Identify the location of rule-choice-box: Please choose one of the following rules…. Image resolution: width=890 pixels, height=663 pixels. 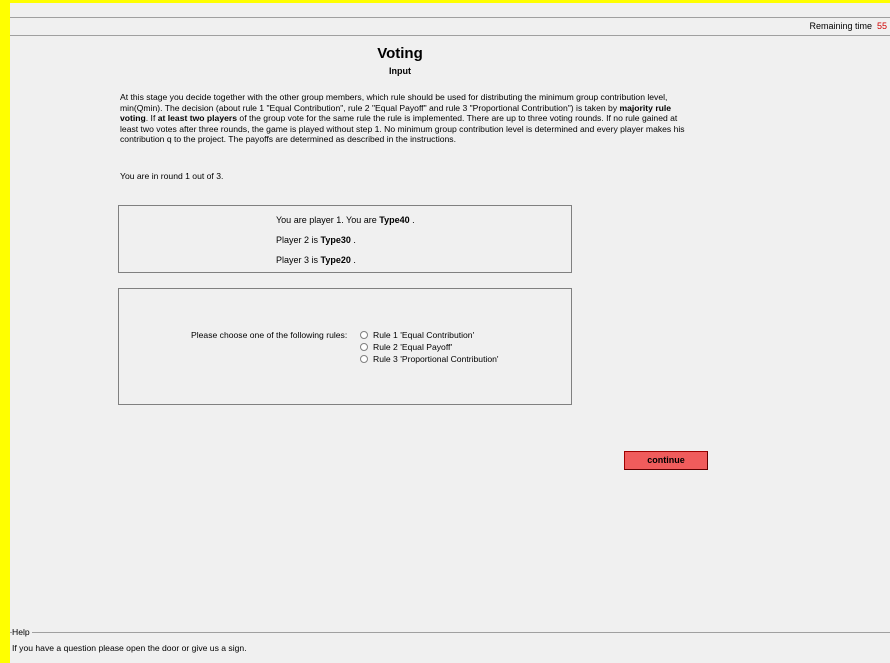
(345, 346).